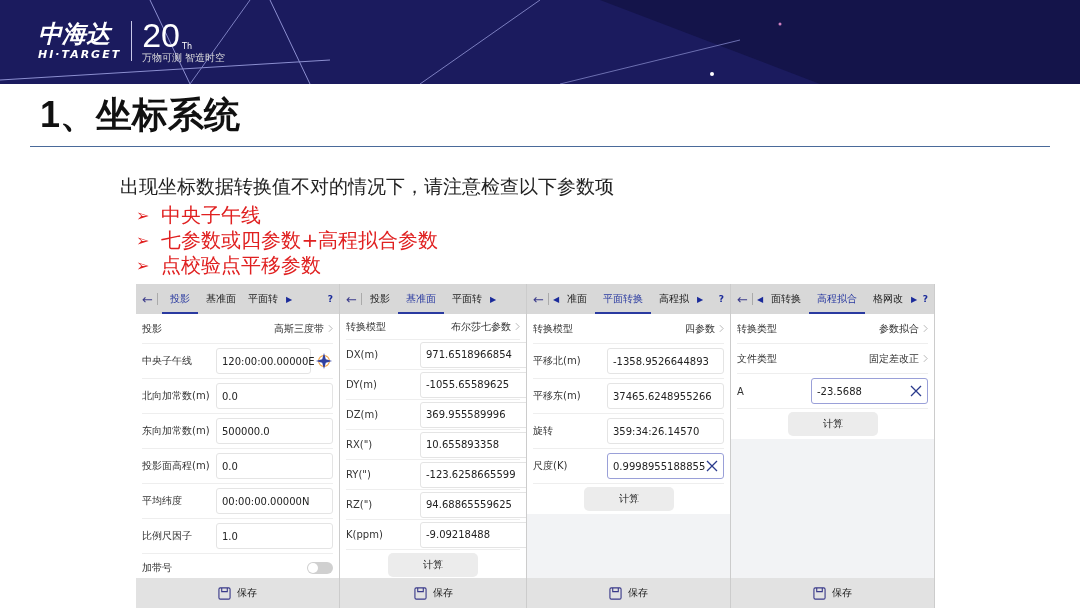 This screenshot has width=1080, height=608. I want to click on select-value: 布尔莎七参数, so click(481, 326).